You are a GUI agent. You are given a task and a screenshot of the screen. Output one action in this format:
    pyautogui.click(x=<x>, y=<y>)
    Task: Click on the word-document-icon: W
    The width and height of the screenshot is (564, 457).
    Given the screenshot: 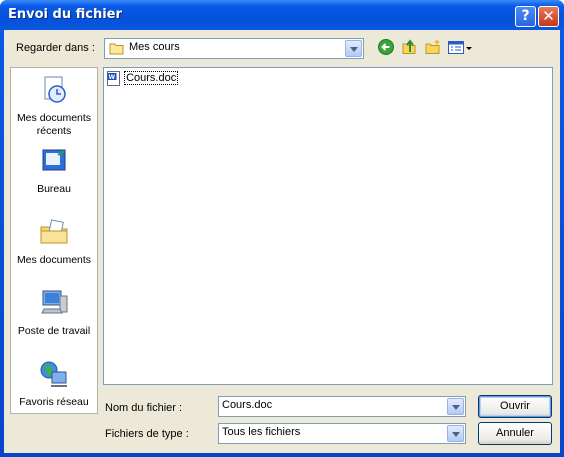 What is the action you would take?
    pyautogui.click(x=113, y=78)
    